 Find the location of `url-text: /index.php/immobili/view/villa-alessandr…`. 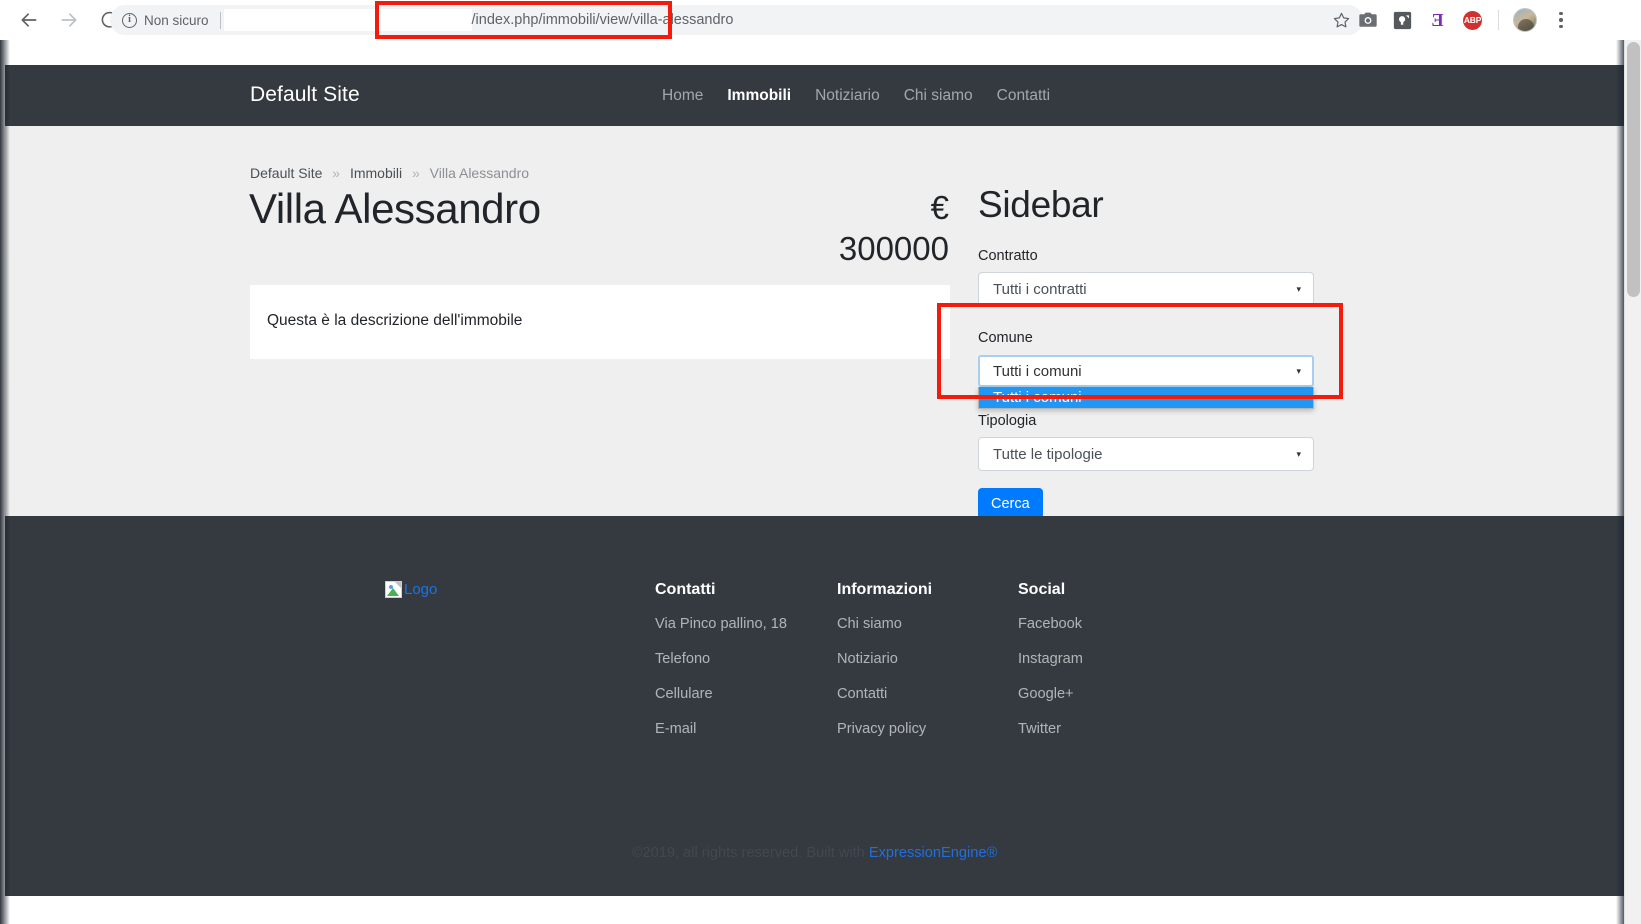

url-text: /index.php/immobili/view/villa-alessandr… is located at coordinates (602, 20).